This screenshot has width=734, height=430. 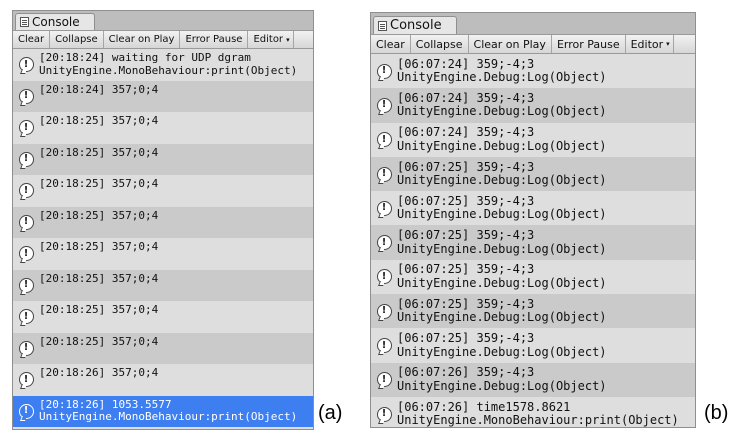 I want to click on log-entry-text: [20:18:24] 357;0;4, so click(x=99, y=89).